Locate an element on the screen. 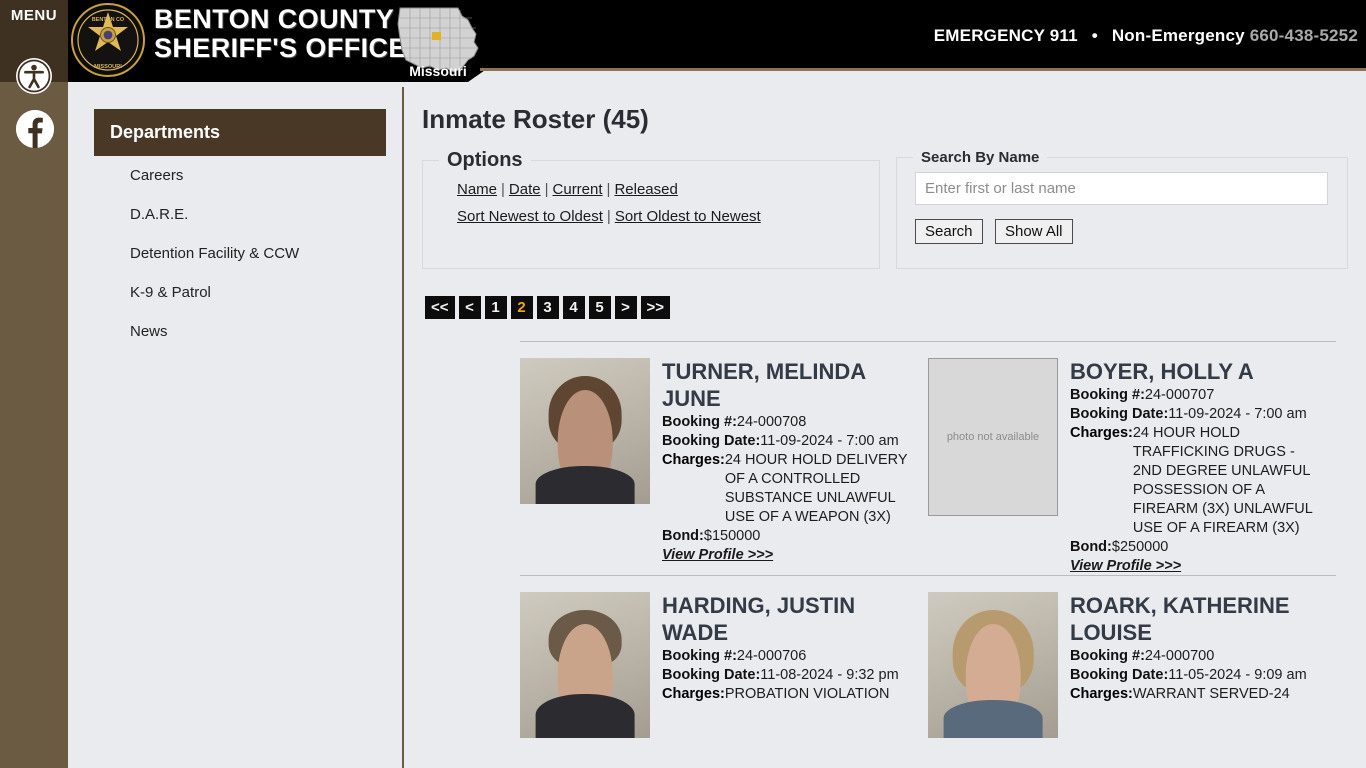  sheriff-badge-icon: BENTON CO MISSOURI is located at coordinates (108, 40).